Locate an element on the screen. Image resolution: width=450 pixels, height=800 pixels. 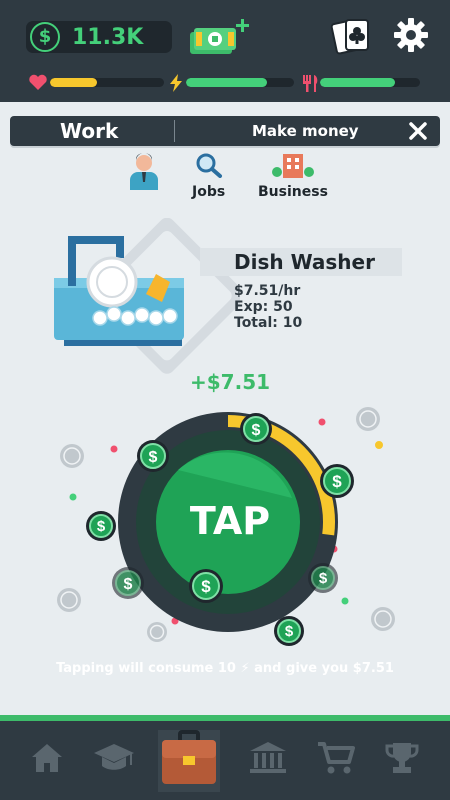
search-icon is located at coordinates (209, 165).